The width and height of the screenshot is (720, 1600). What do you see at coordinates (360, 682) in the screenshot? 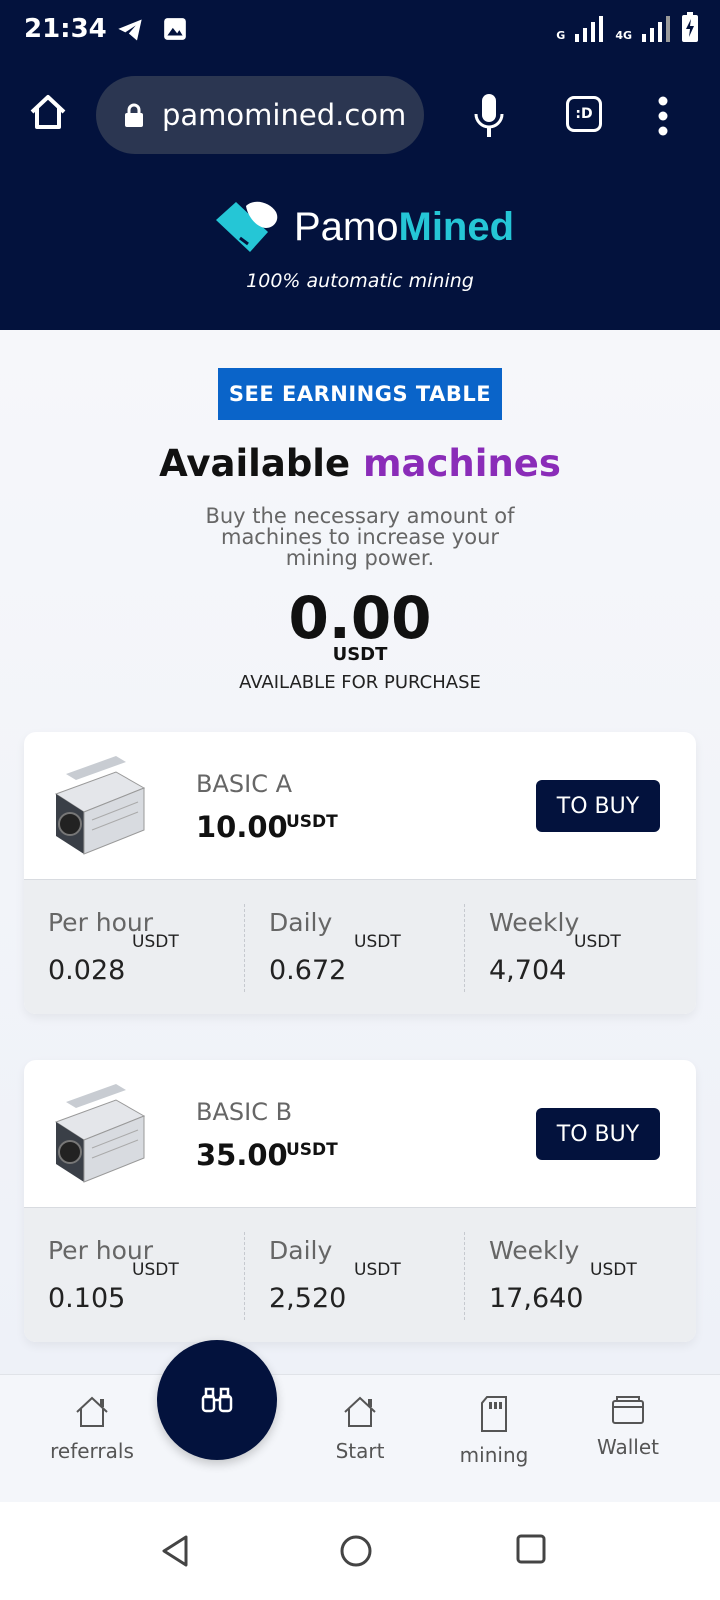
I see `balance-label: AVAILABLE FOR PURCHASE` at bounding box center [360, 682].